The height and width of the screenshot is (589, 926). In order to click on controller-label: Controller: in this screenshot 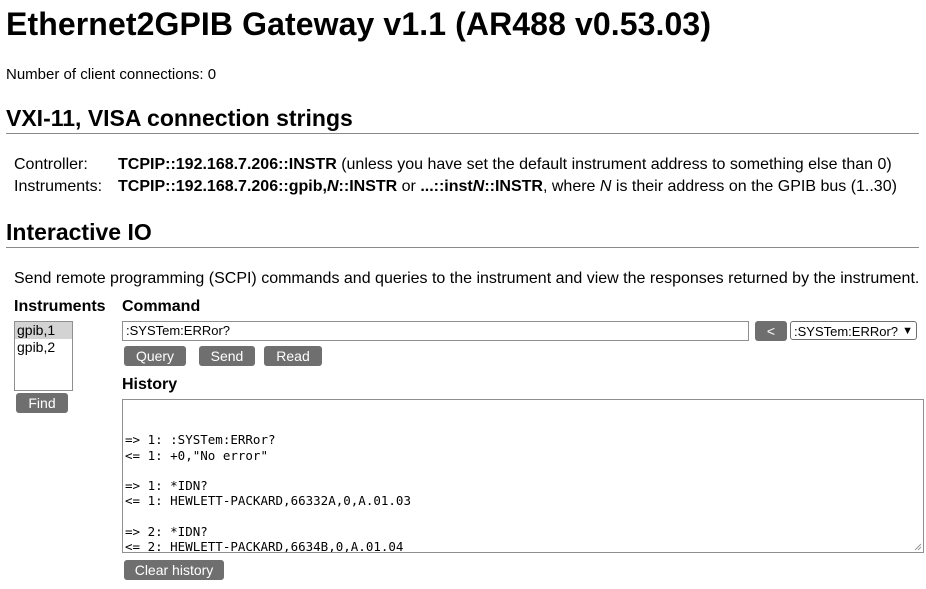, I will do `click(51, 164)`.